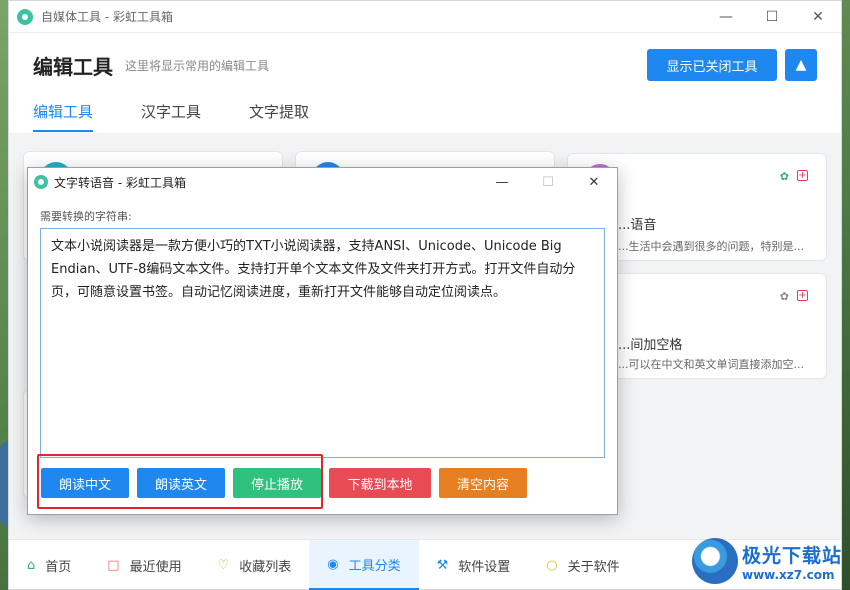 The image size is (850, 590). What do you see at coordinates (788, 574) in the screenshot?
I see `watermark-url: www.xz7.com` at bounding box center [788, 574].